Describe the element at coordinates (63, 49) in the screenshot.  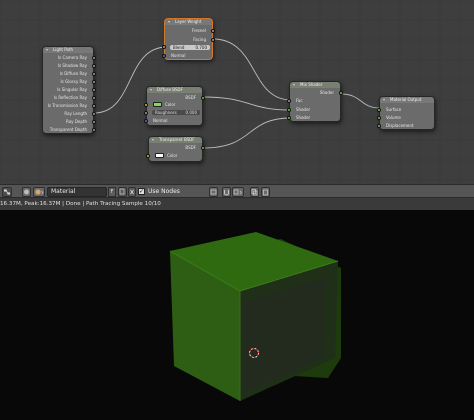
I see `light-path-title: Light Path` at that location.